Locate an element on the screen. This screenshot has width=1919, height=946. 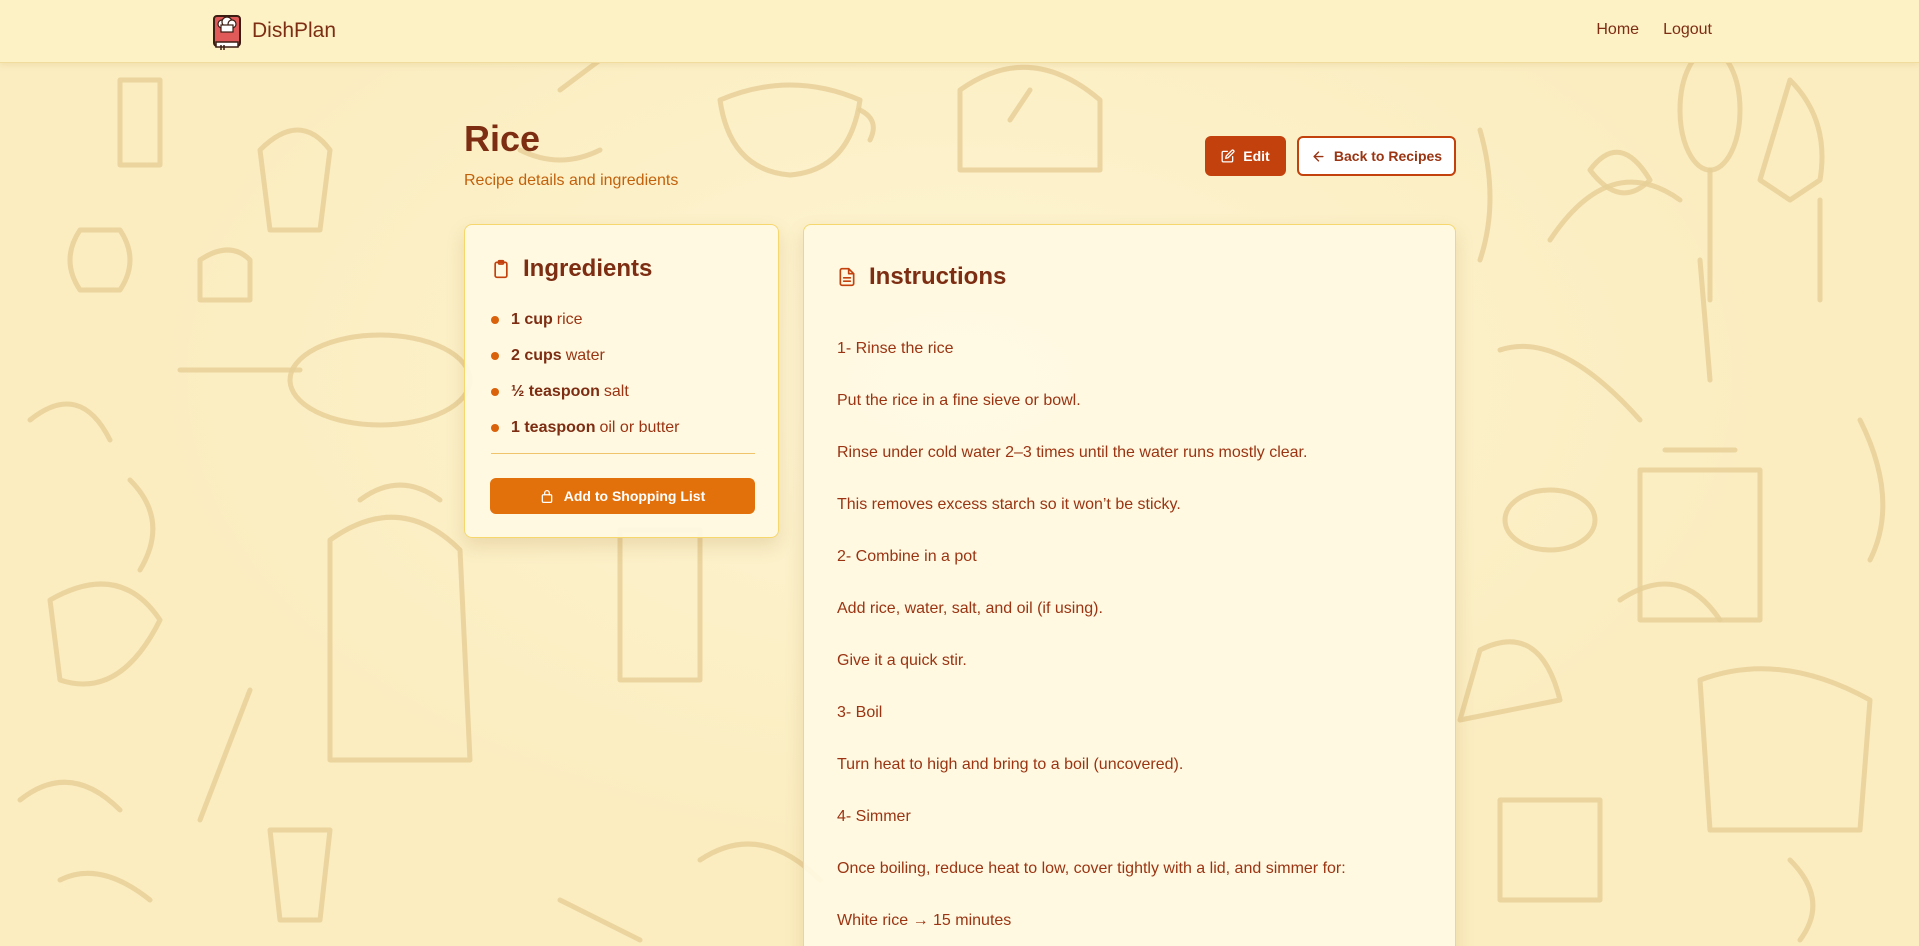
ingredient-name: rice is located at coordinates (569, 319).